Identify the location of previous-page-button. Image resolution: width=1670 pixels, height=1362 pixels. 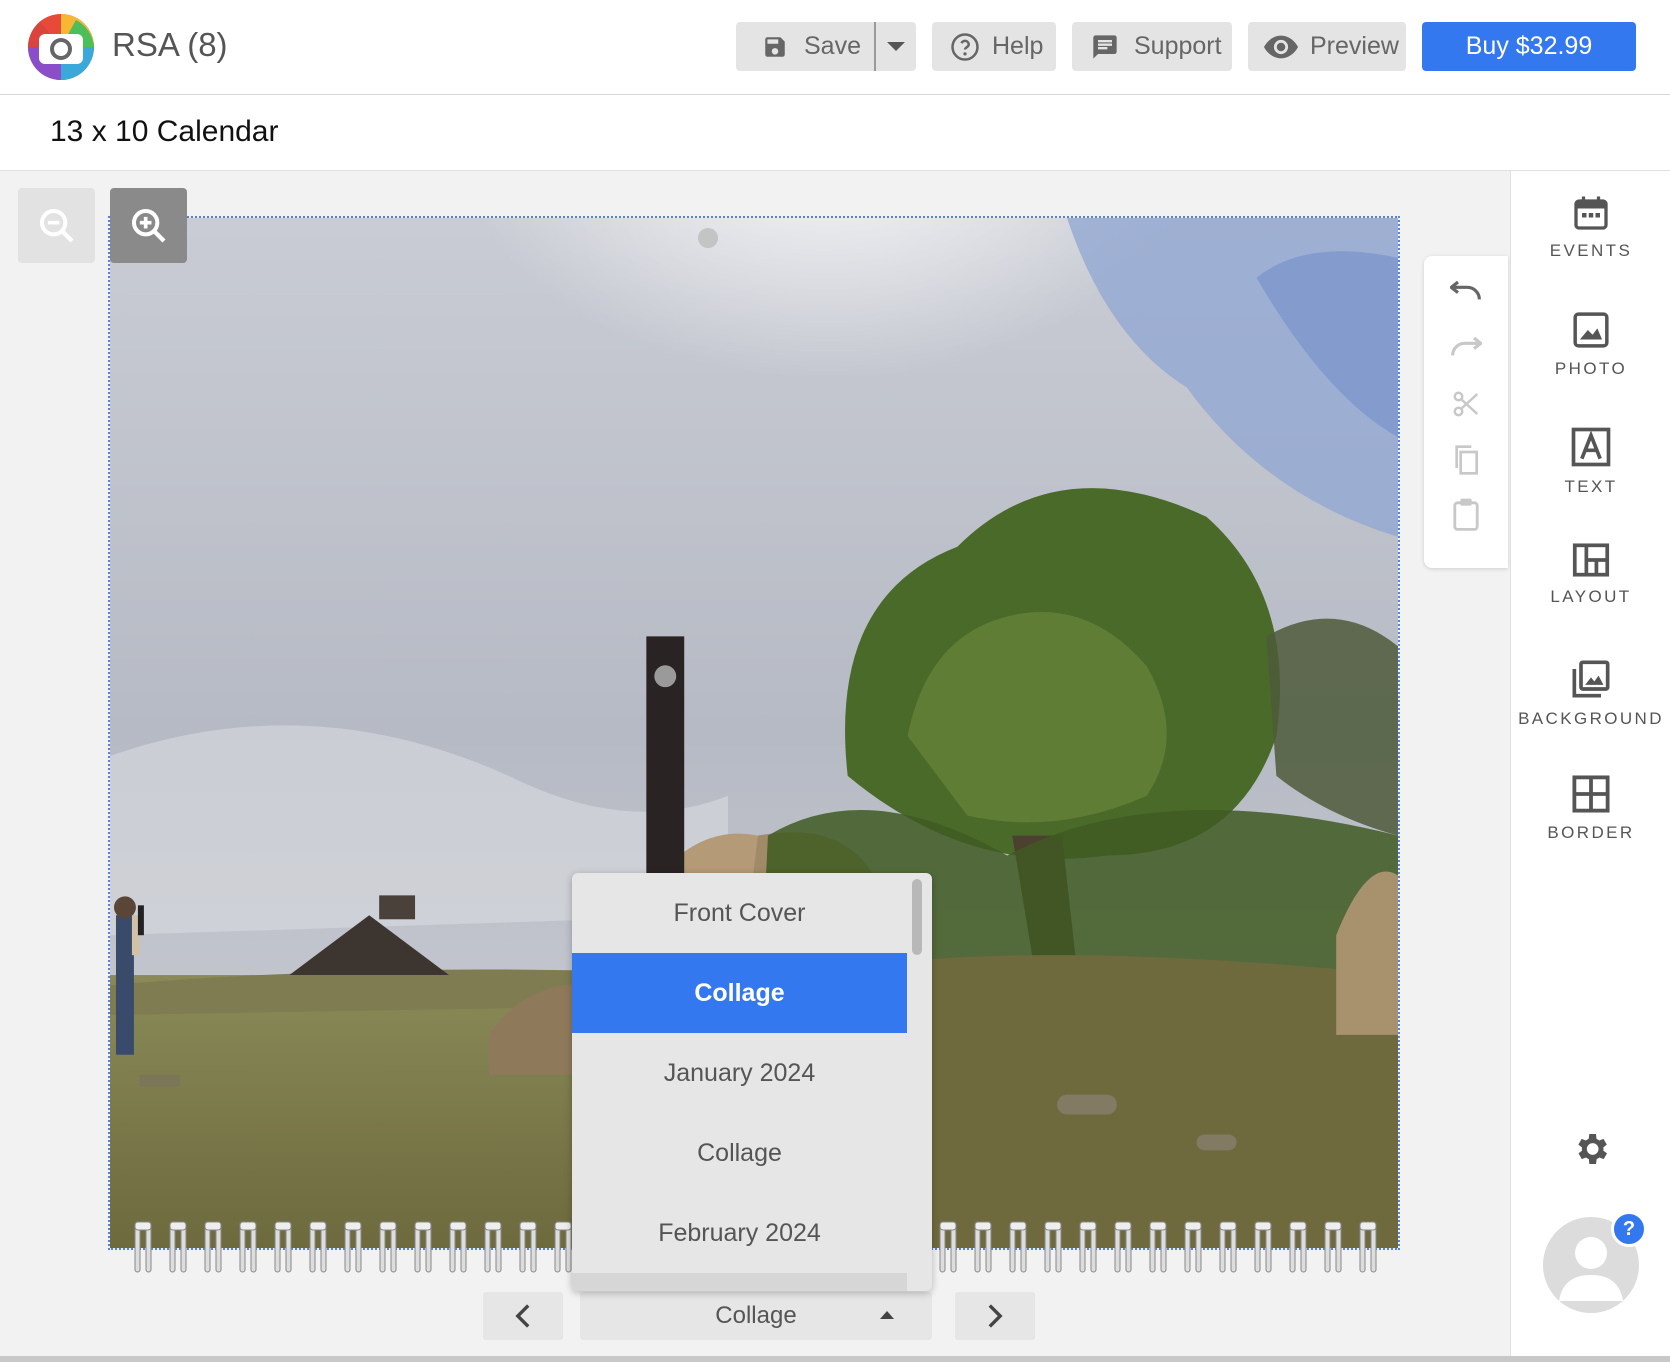
(523, 1316).